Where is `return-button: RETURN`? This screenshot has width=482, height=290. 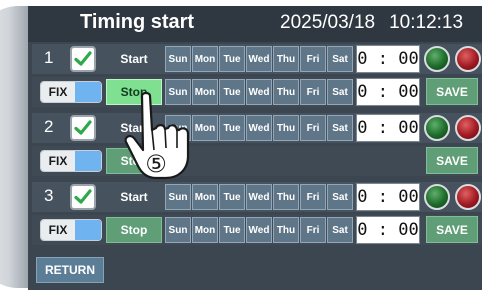
return-button: RETURN is located at coordinates (70, 270).